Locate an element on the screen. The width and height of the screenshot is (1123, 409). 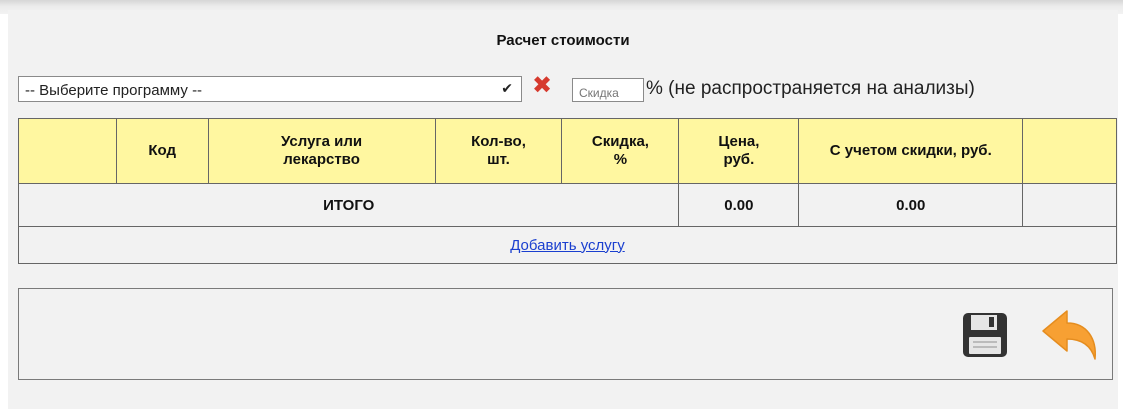
discount-input is located at coordinates (608, 90).